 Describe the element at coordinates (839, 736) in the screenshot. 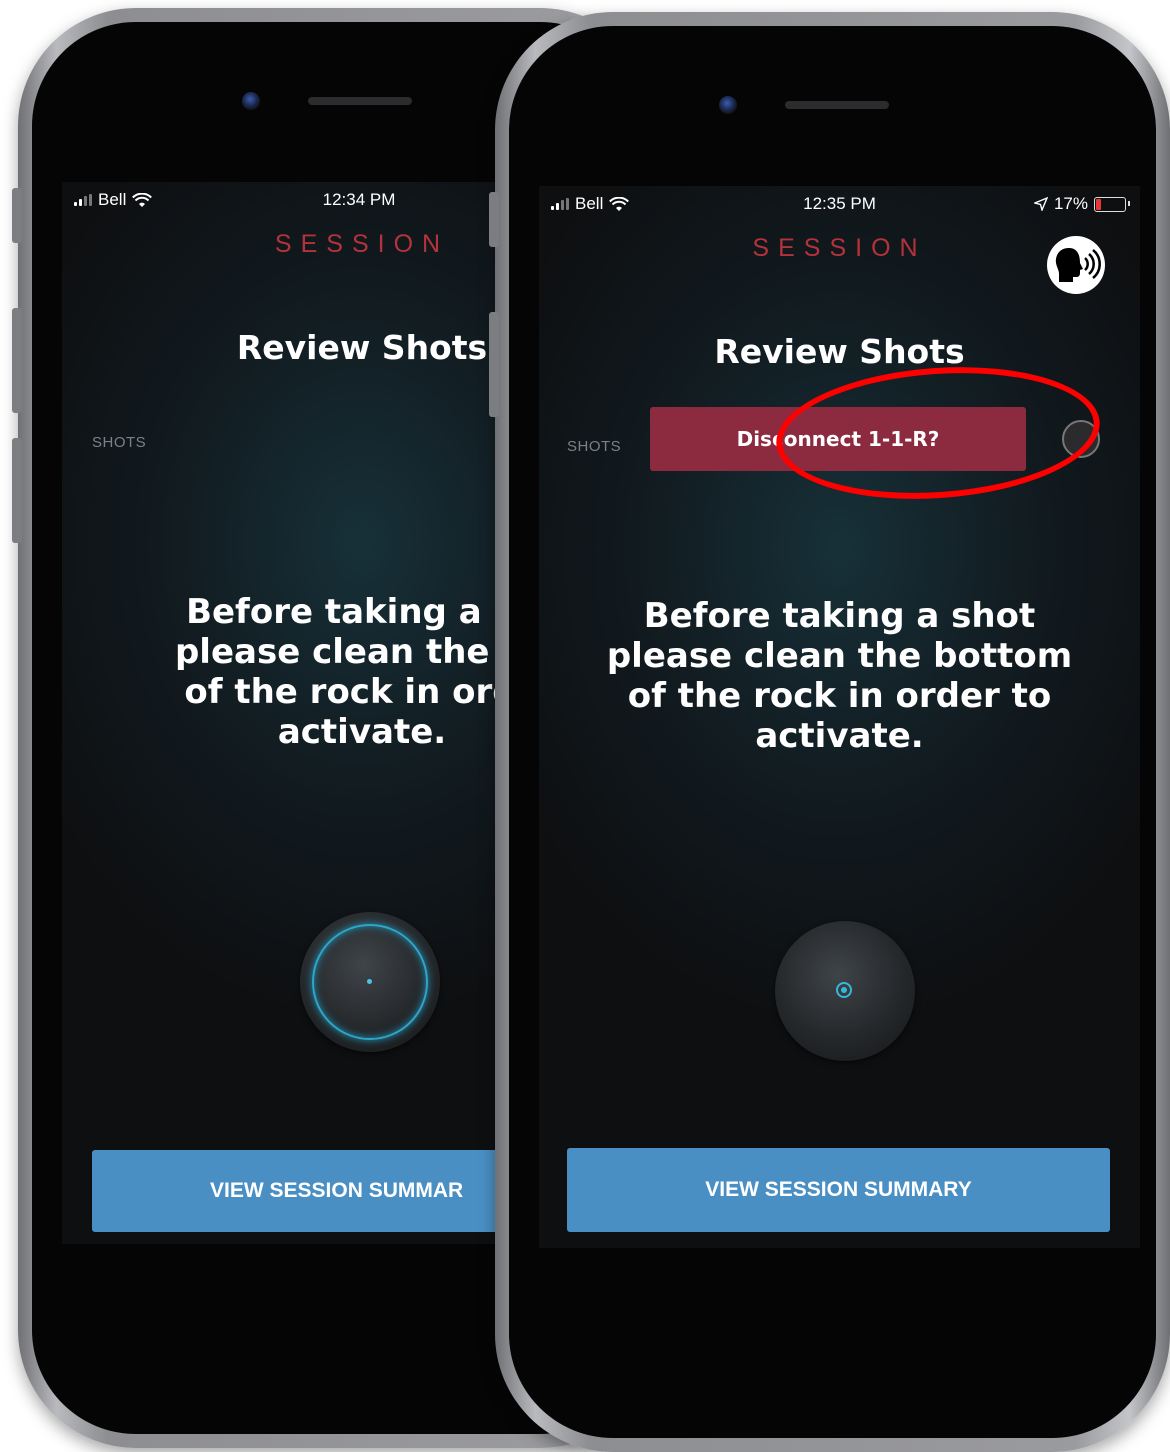

I see `instruction-line: activate.` at that location.